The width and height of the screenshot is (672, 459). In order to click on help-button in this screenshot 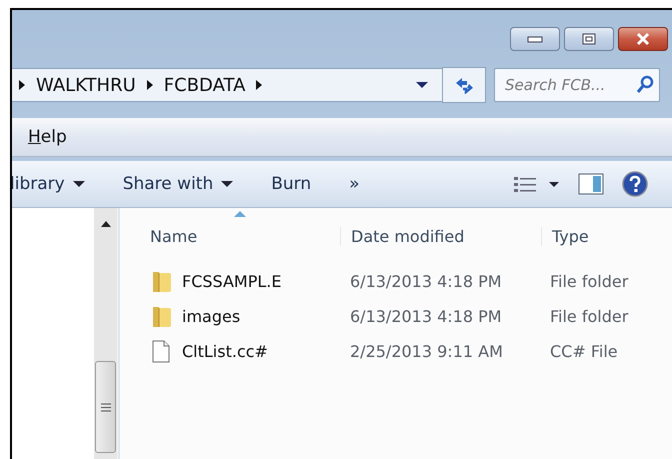, I will do `click(635, 184)`.